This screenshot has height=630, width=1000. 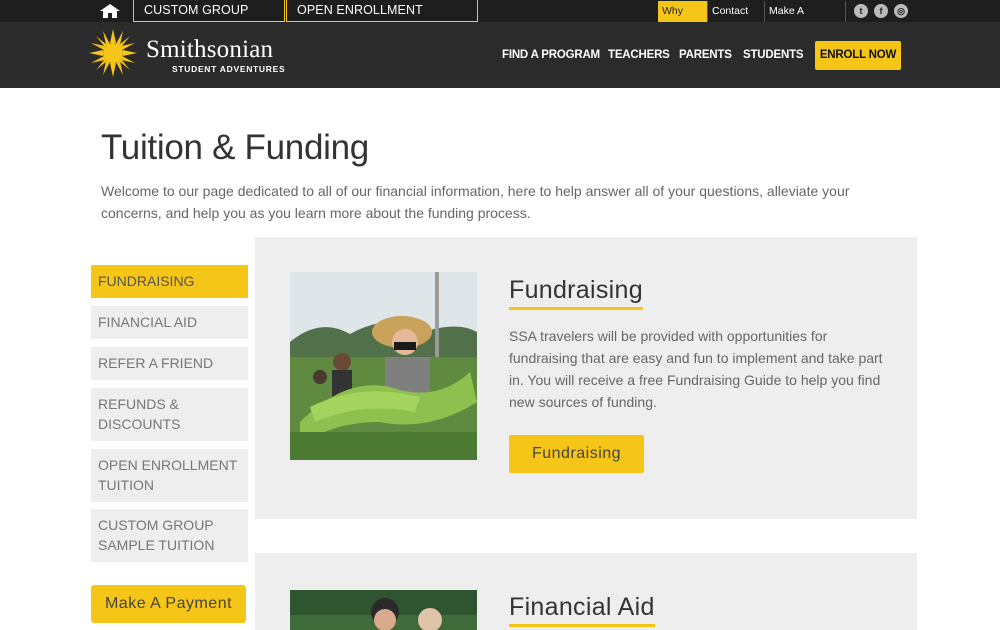 I want to click on facebook-icon: f, so click(x=881, y=11).